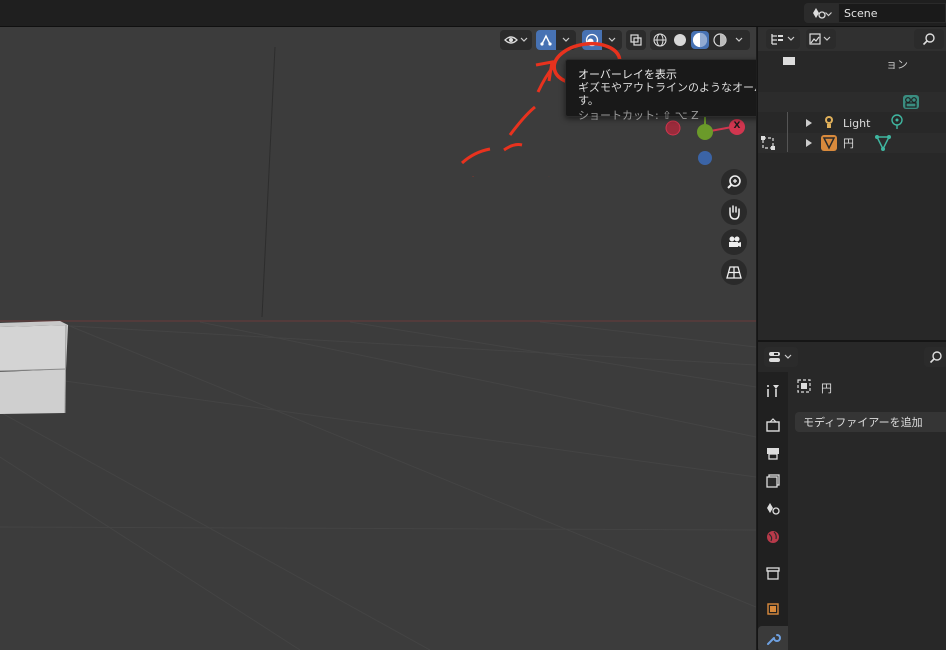  I want to click on output-icon, so click(773, 454).